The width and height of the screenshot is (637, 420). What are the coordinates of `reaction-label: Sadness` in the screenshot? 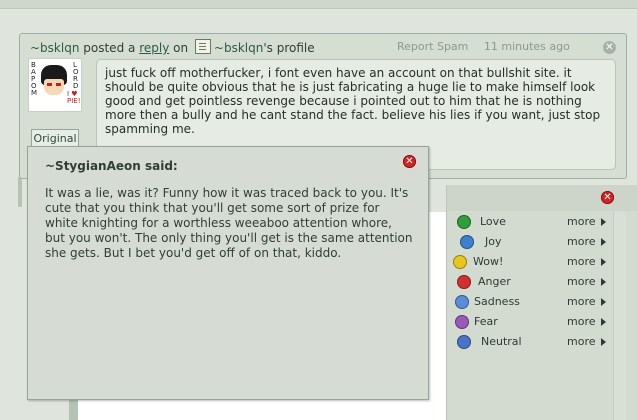 It's located at (497, 301).